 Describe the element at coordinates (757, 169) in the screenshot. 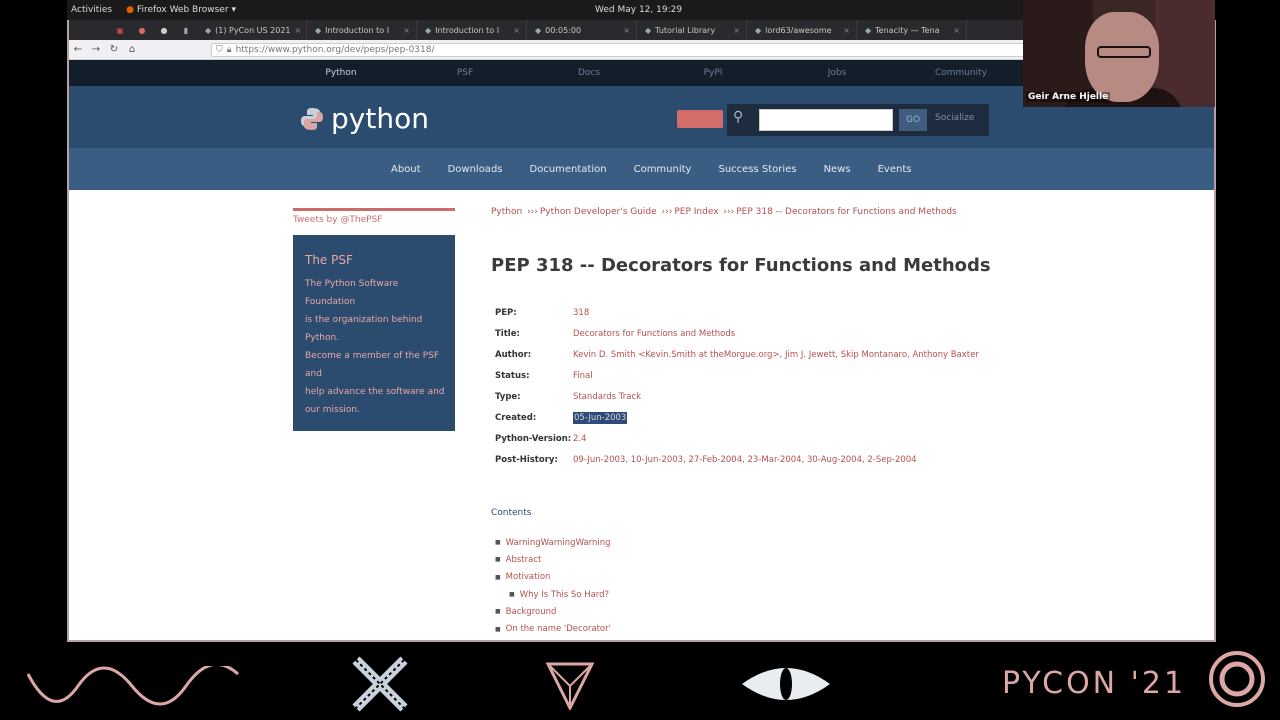

I see `main-nav-item: Success Stories` at that location.